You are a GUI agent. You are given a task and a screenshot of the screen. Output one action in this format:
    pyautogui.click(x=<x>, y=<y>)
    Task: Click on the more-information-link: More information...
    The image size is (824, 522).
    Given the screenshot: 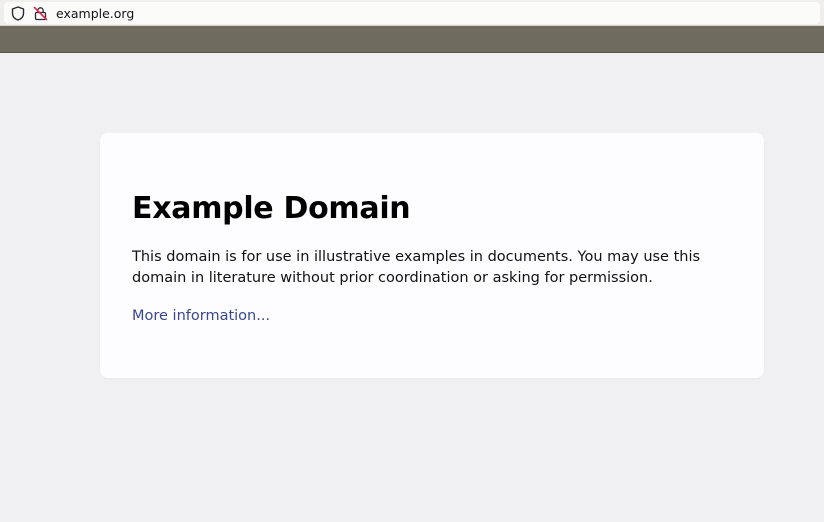 What is the action you would take?
    pyautogui.click(x=201, y=316)
    